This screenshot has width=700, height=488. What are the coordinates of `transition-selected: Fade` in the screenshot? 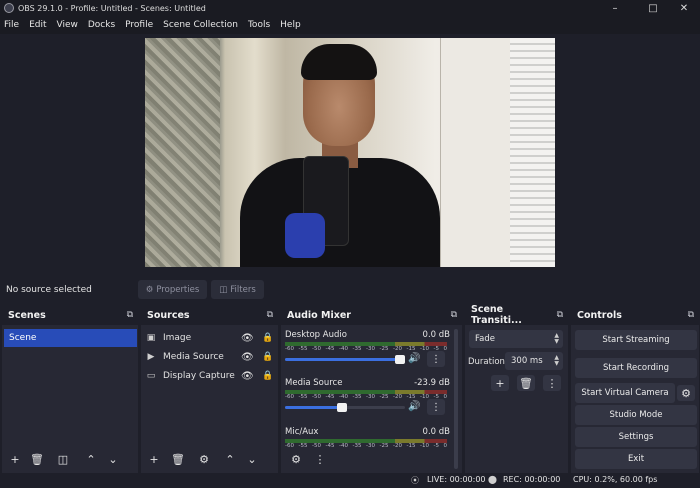 It's located at (485, 339).